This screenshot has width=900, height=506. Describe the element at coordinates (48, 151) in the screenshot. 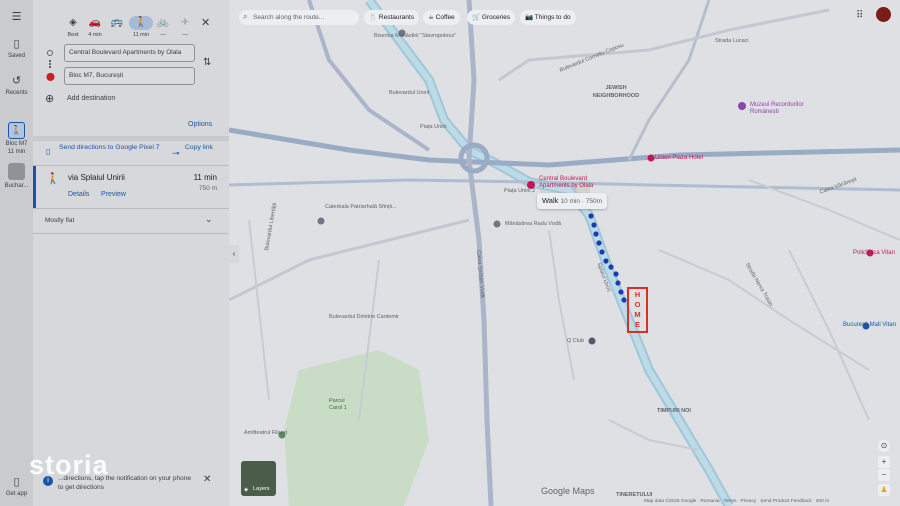

I see `send-to-phone-icon: ▯` at that location.